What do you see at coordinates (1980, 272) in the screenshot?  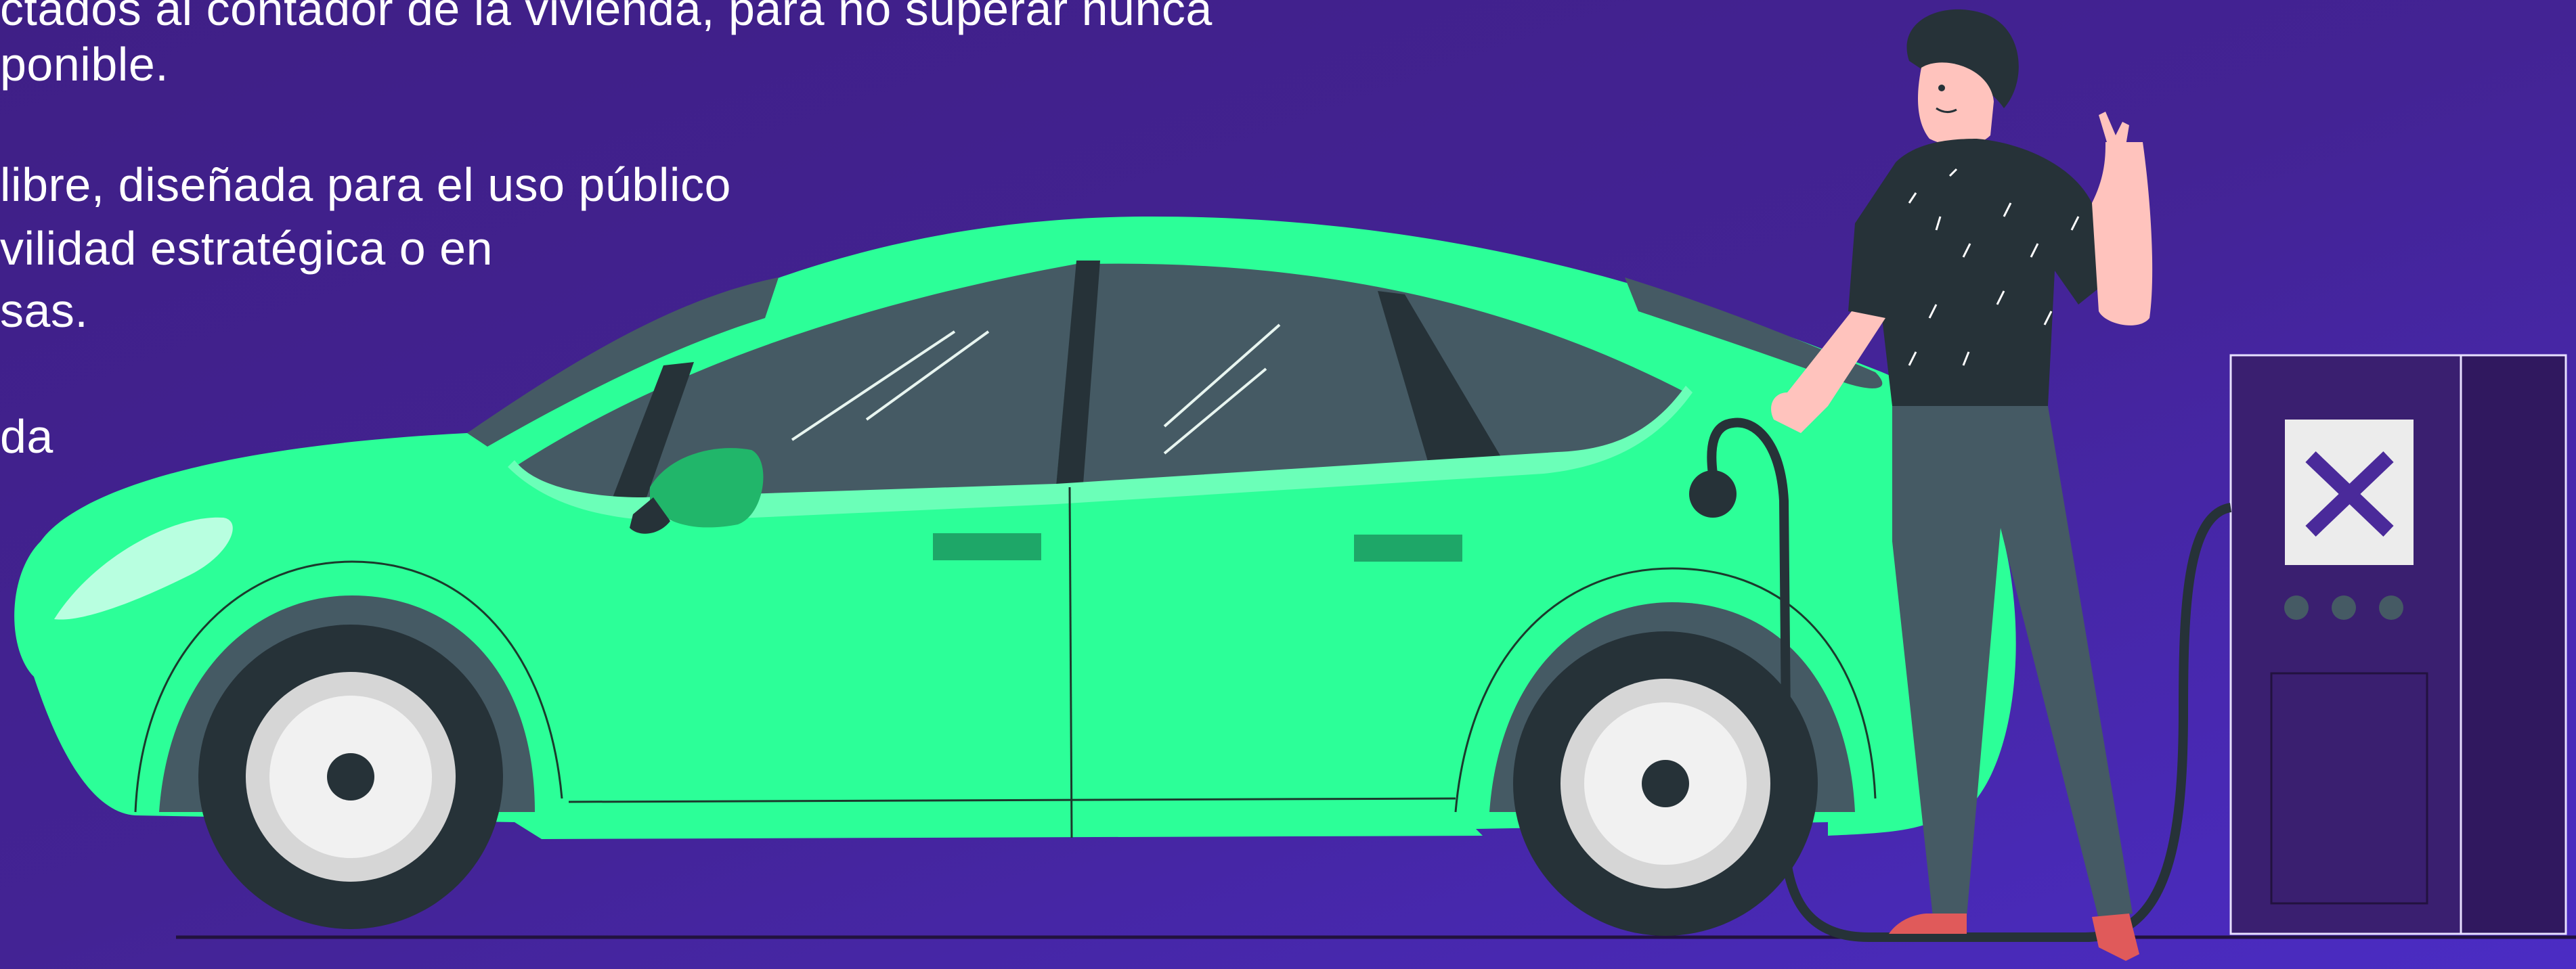 I see `person-shirt` at bounding box center [1980, 272].